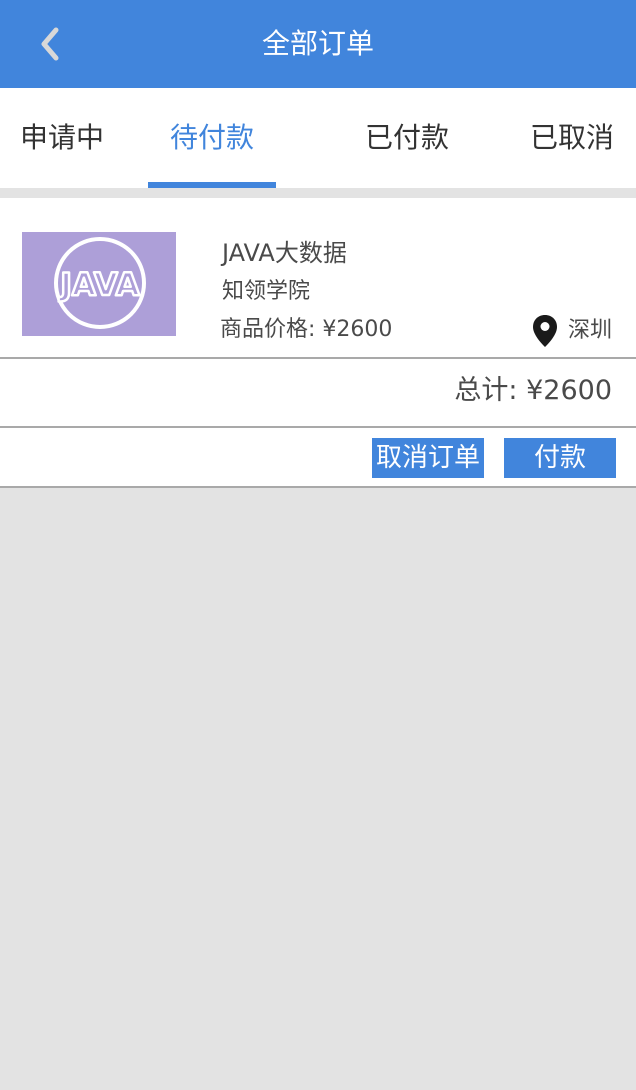  What do you see at coordinates (306, 329) in the screenshot?
I see `product-price: 商品价格: ¥2600` at bounding box center [306, 329].